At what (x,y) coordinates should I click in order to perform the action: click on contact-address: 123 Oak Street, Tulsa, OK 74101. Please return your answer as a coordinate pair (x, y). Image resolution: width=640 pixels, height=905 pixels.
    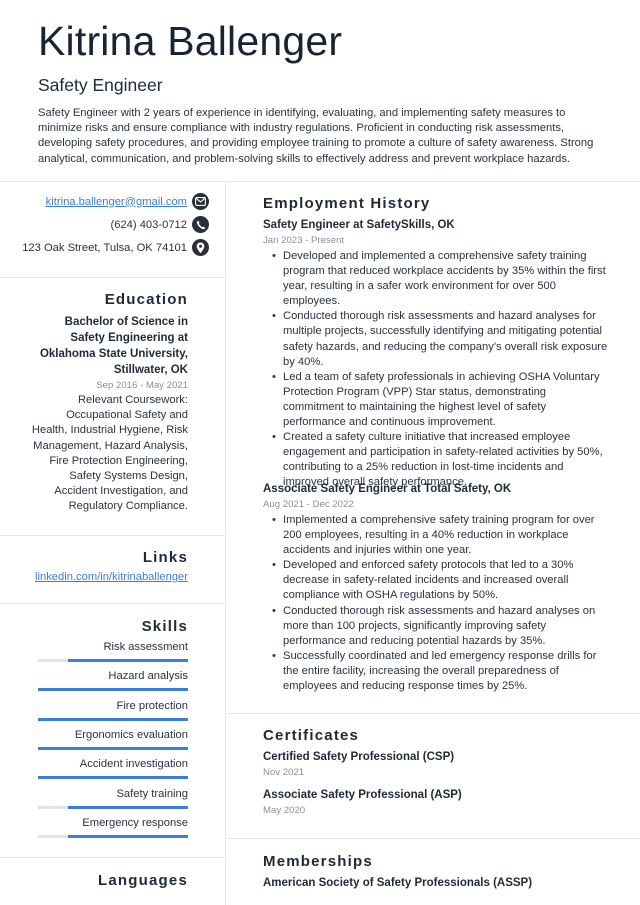
    Looking at the image, I should click on (115, 247).